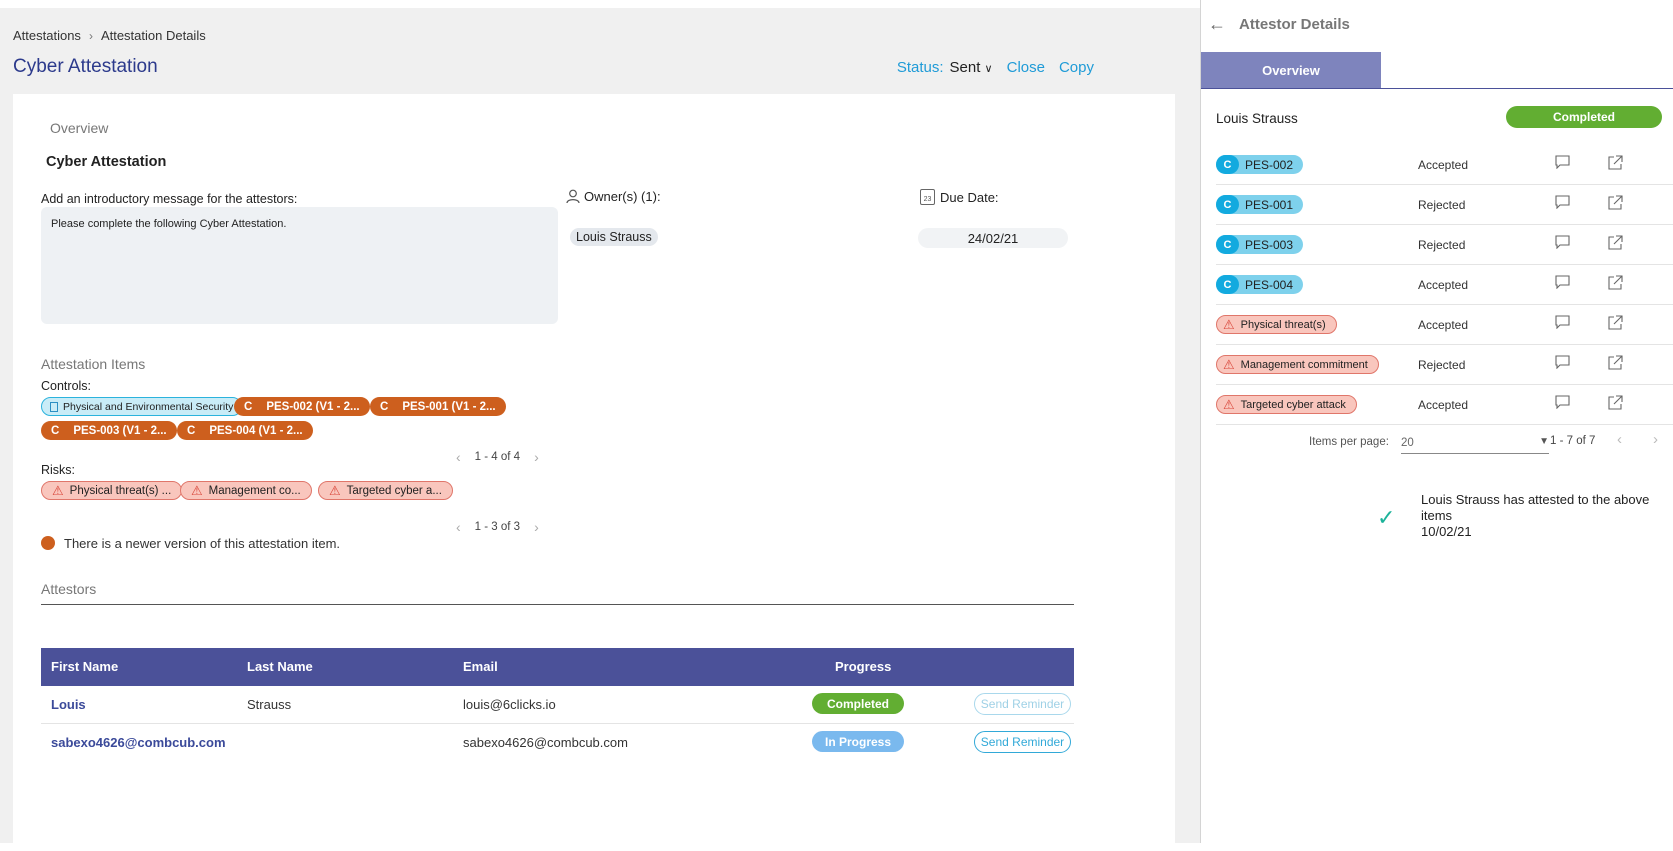 Image resolution: width=1673 pixels, height=851 pixels. Describe the element at coordinates (1475, 442) in the screenshot. I see `items-per-page-select: 20 ▼` at that location.